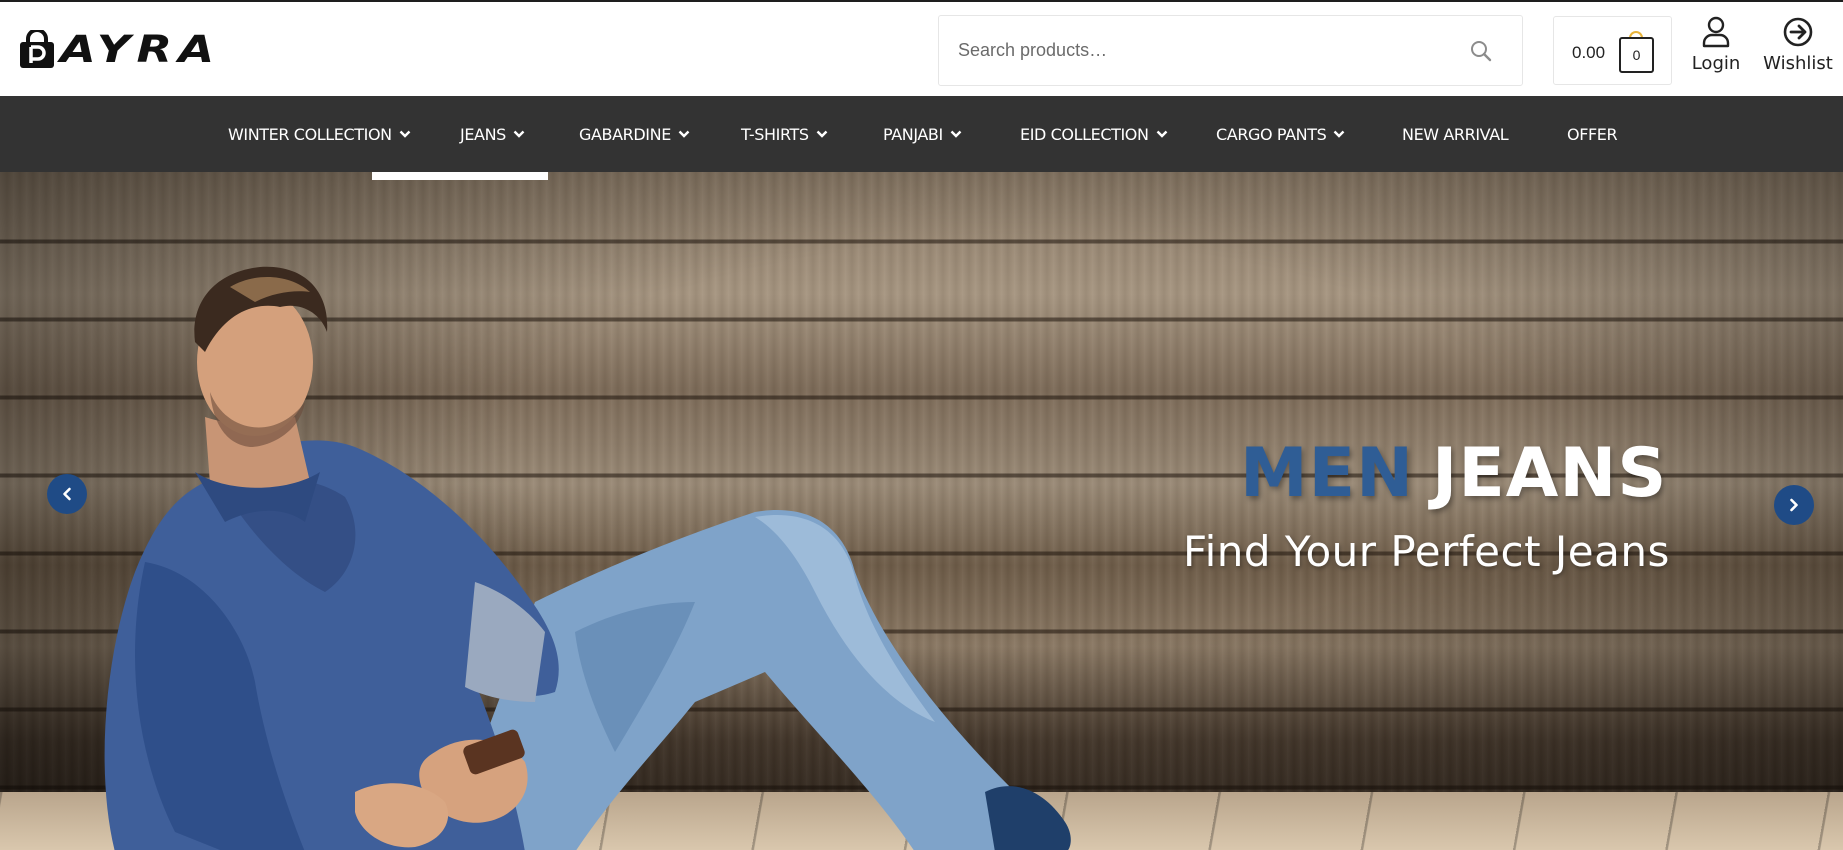  I want to click on nav-item-cargo-pants: CARGO PANTS, so click(1280, 134).